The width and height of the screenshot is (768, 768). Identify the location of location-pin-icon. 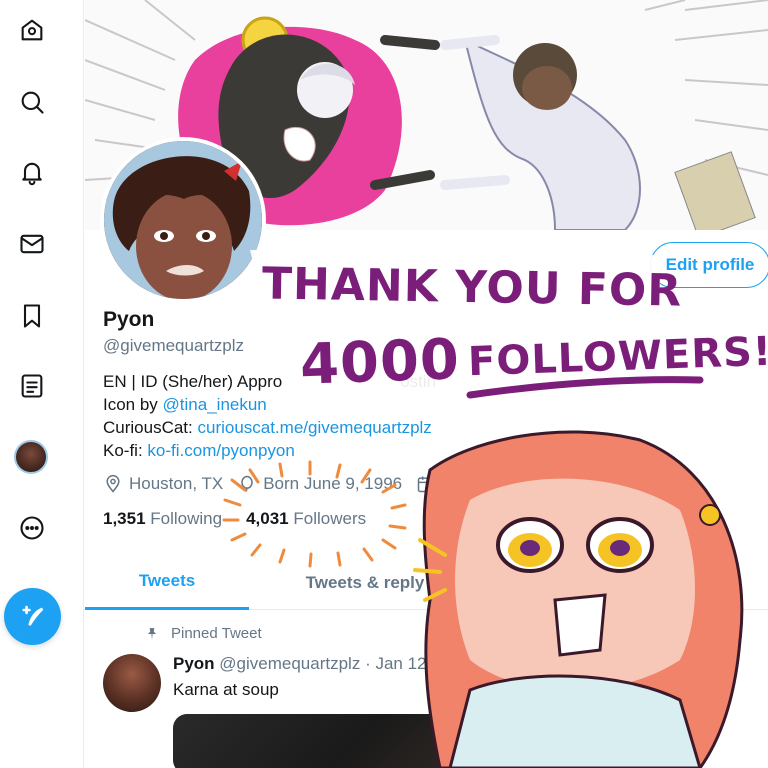
(113, 483).